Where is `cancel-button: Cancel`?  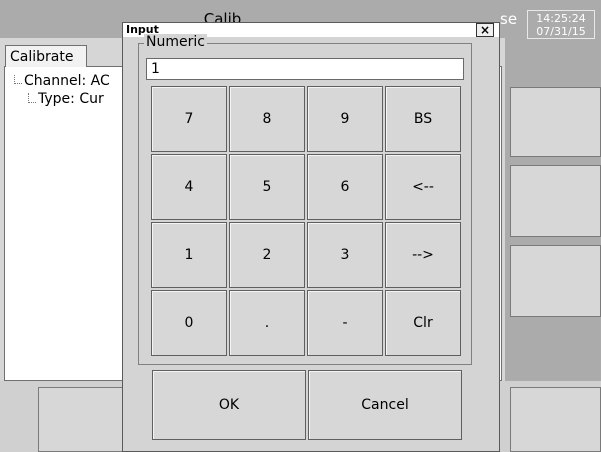
cancel-button: Cancel is located at coordinates (385, 405).